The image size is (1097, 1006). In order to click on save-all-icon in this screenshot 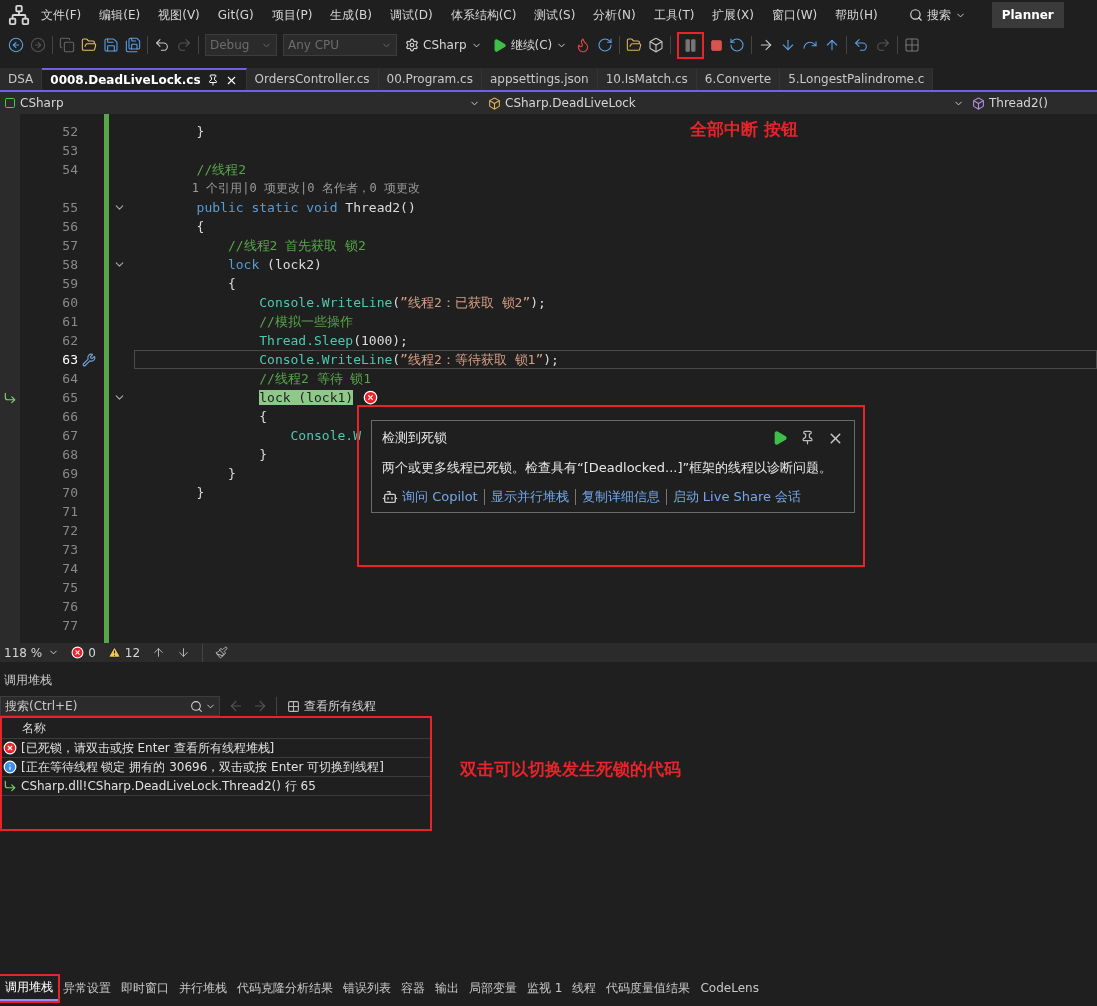, I will do `click(133, 45)`.